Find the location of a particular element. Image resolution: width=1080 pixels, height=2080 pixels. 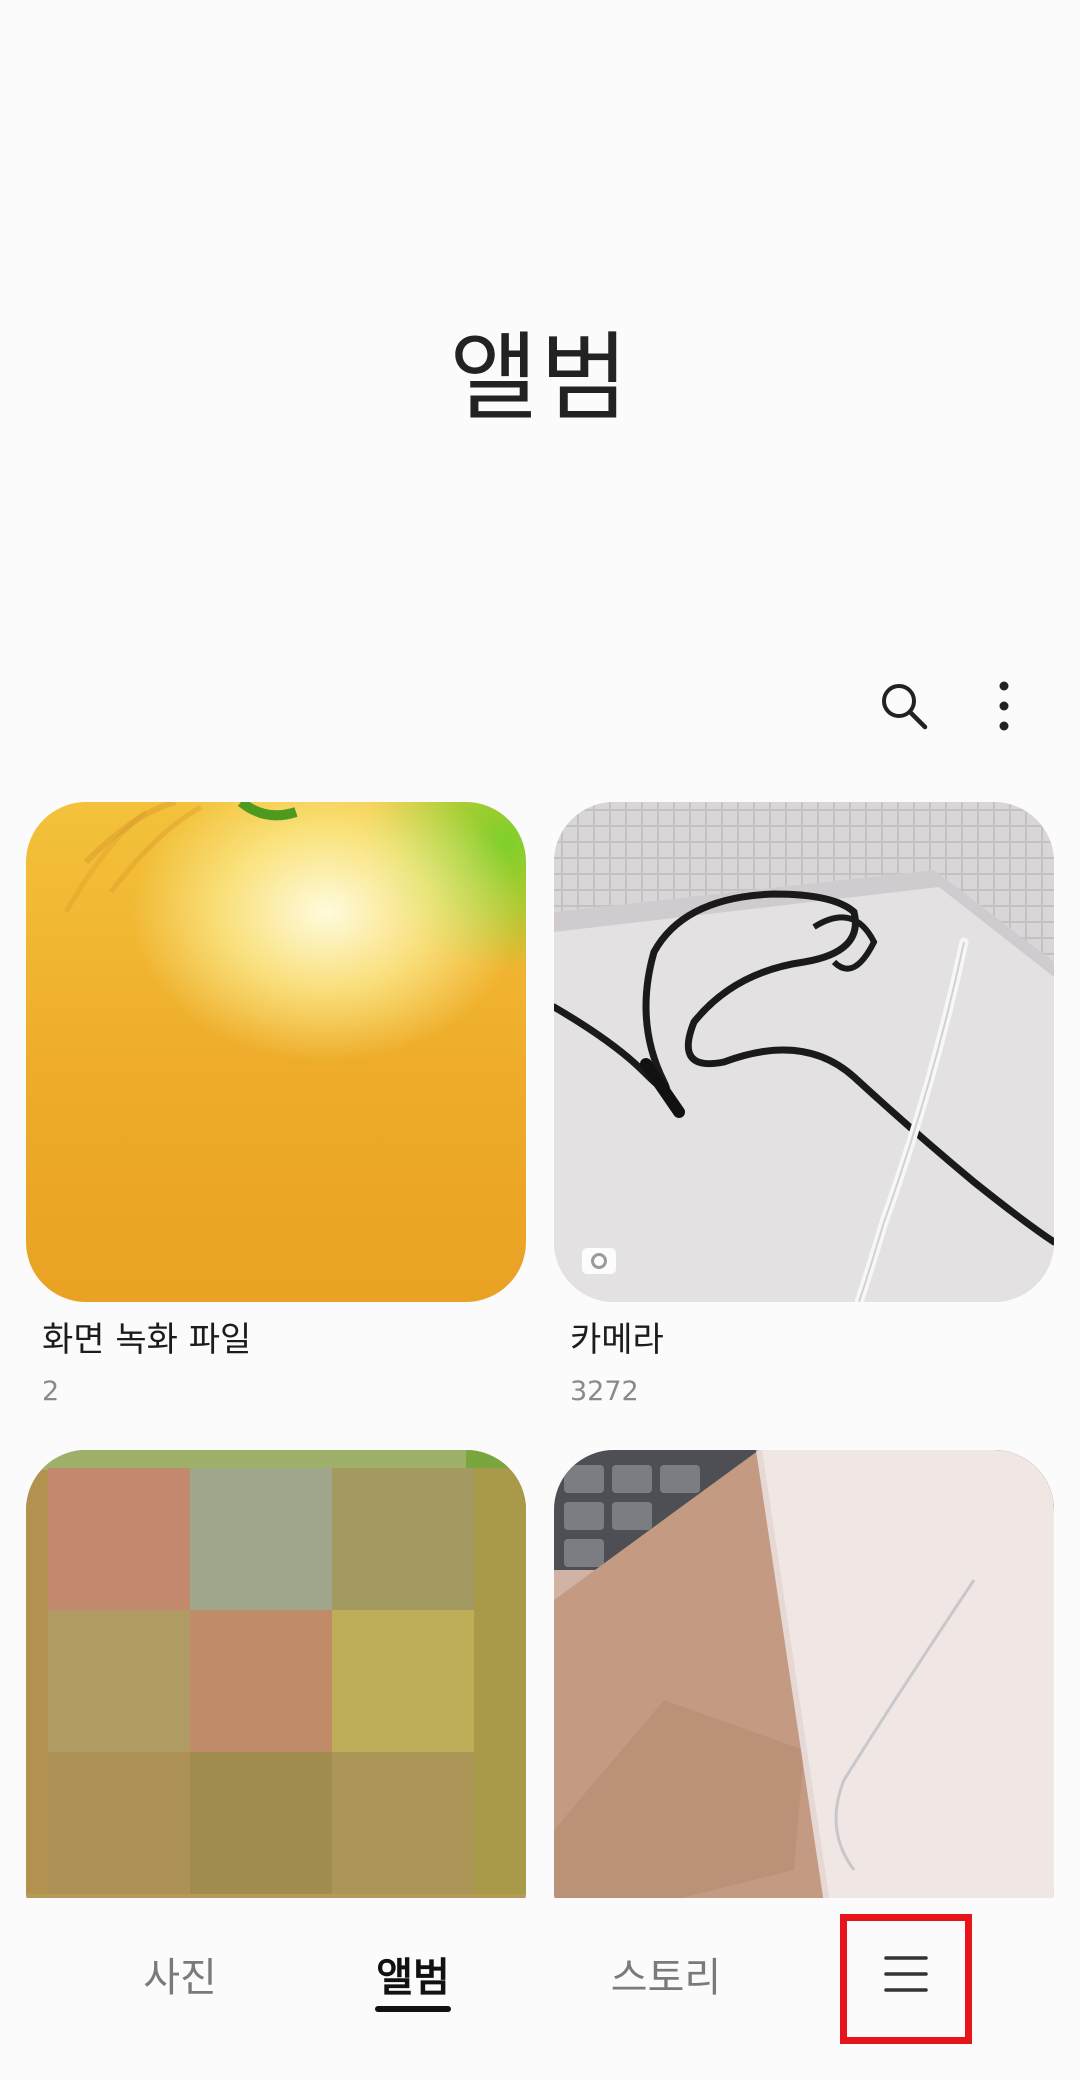

search-button is located at coordinates (904, 706).